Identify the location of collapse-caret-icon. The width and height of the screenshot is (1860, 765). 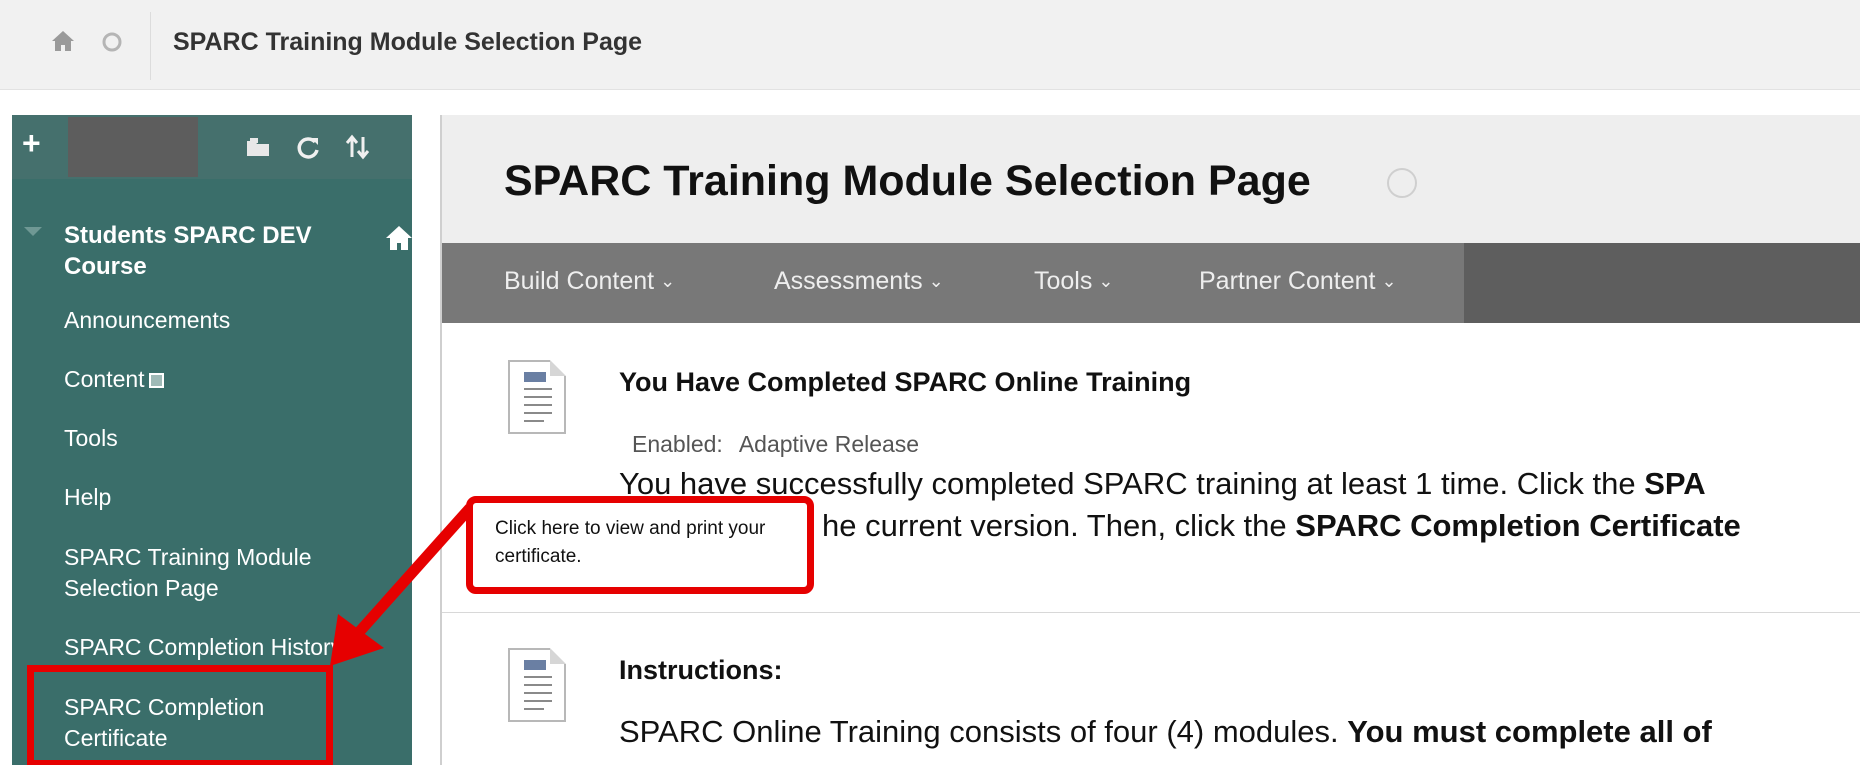
(33, 231).